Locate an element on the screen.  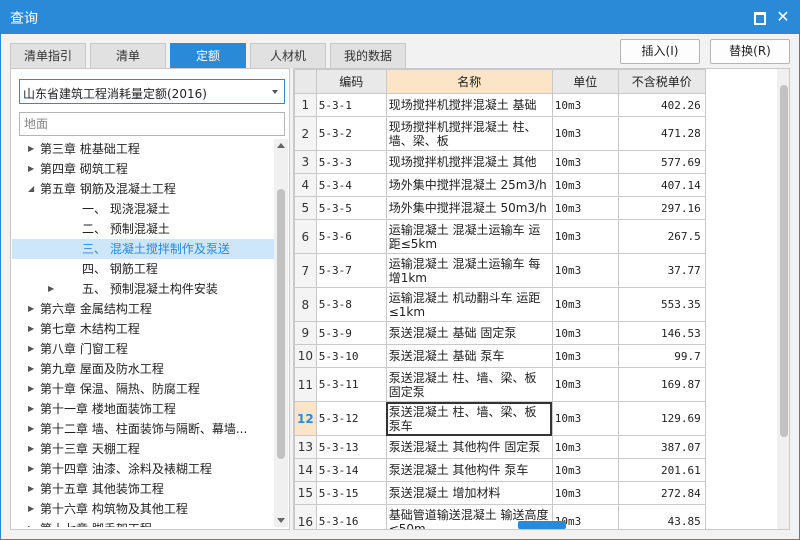
row-number: 11 is located at coordinates (305, 384).